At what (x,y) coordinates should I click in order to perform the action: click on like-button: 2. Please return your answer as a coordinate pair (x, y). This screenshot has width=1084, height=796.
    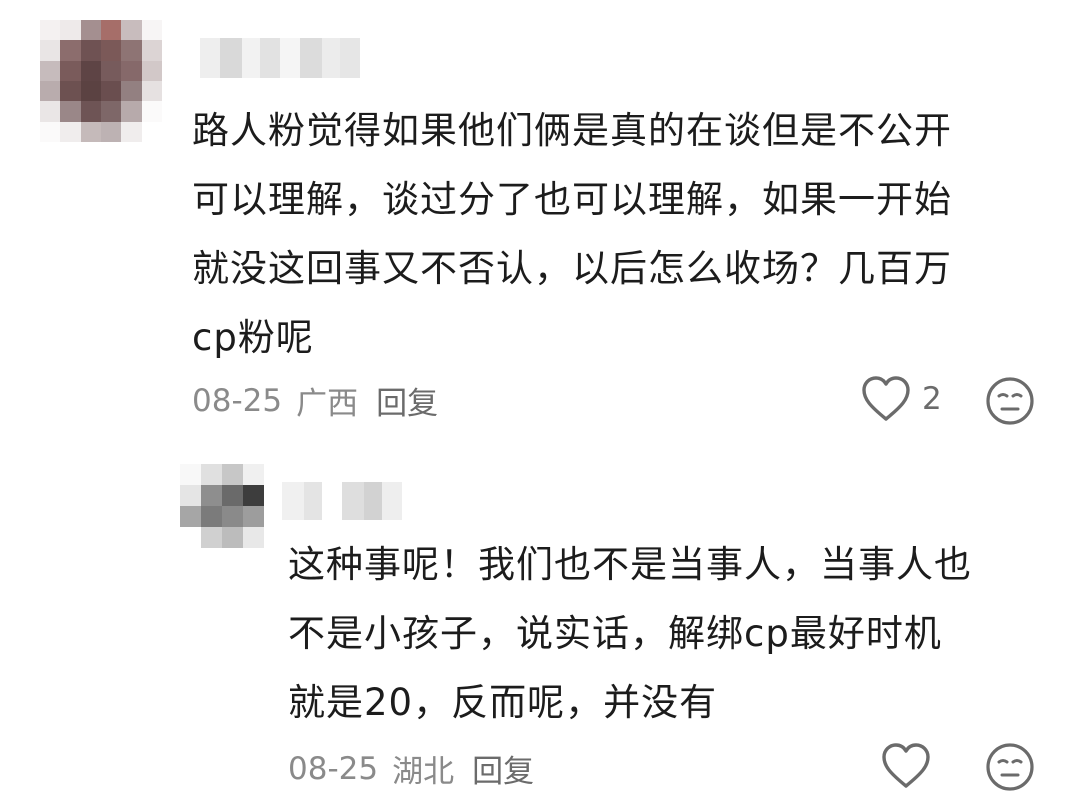
    Looking at the image, I should click on (901, 399).